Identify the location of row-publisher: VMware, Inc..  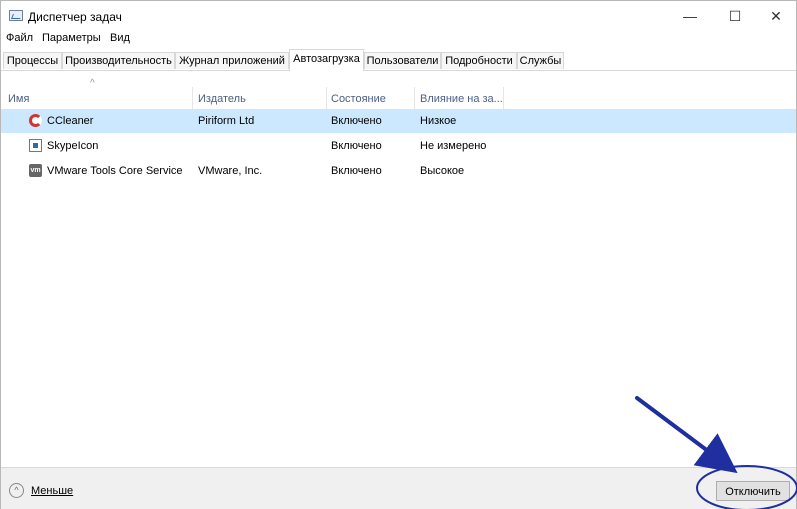
(230, 171).